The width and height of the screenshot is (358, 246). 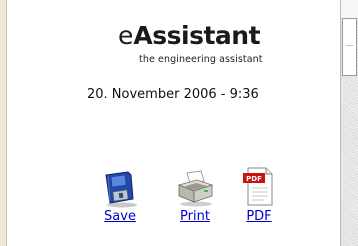 I want to click on timestamp: 20. November 2006 - 9:36, so click(x=173, y=94).